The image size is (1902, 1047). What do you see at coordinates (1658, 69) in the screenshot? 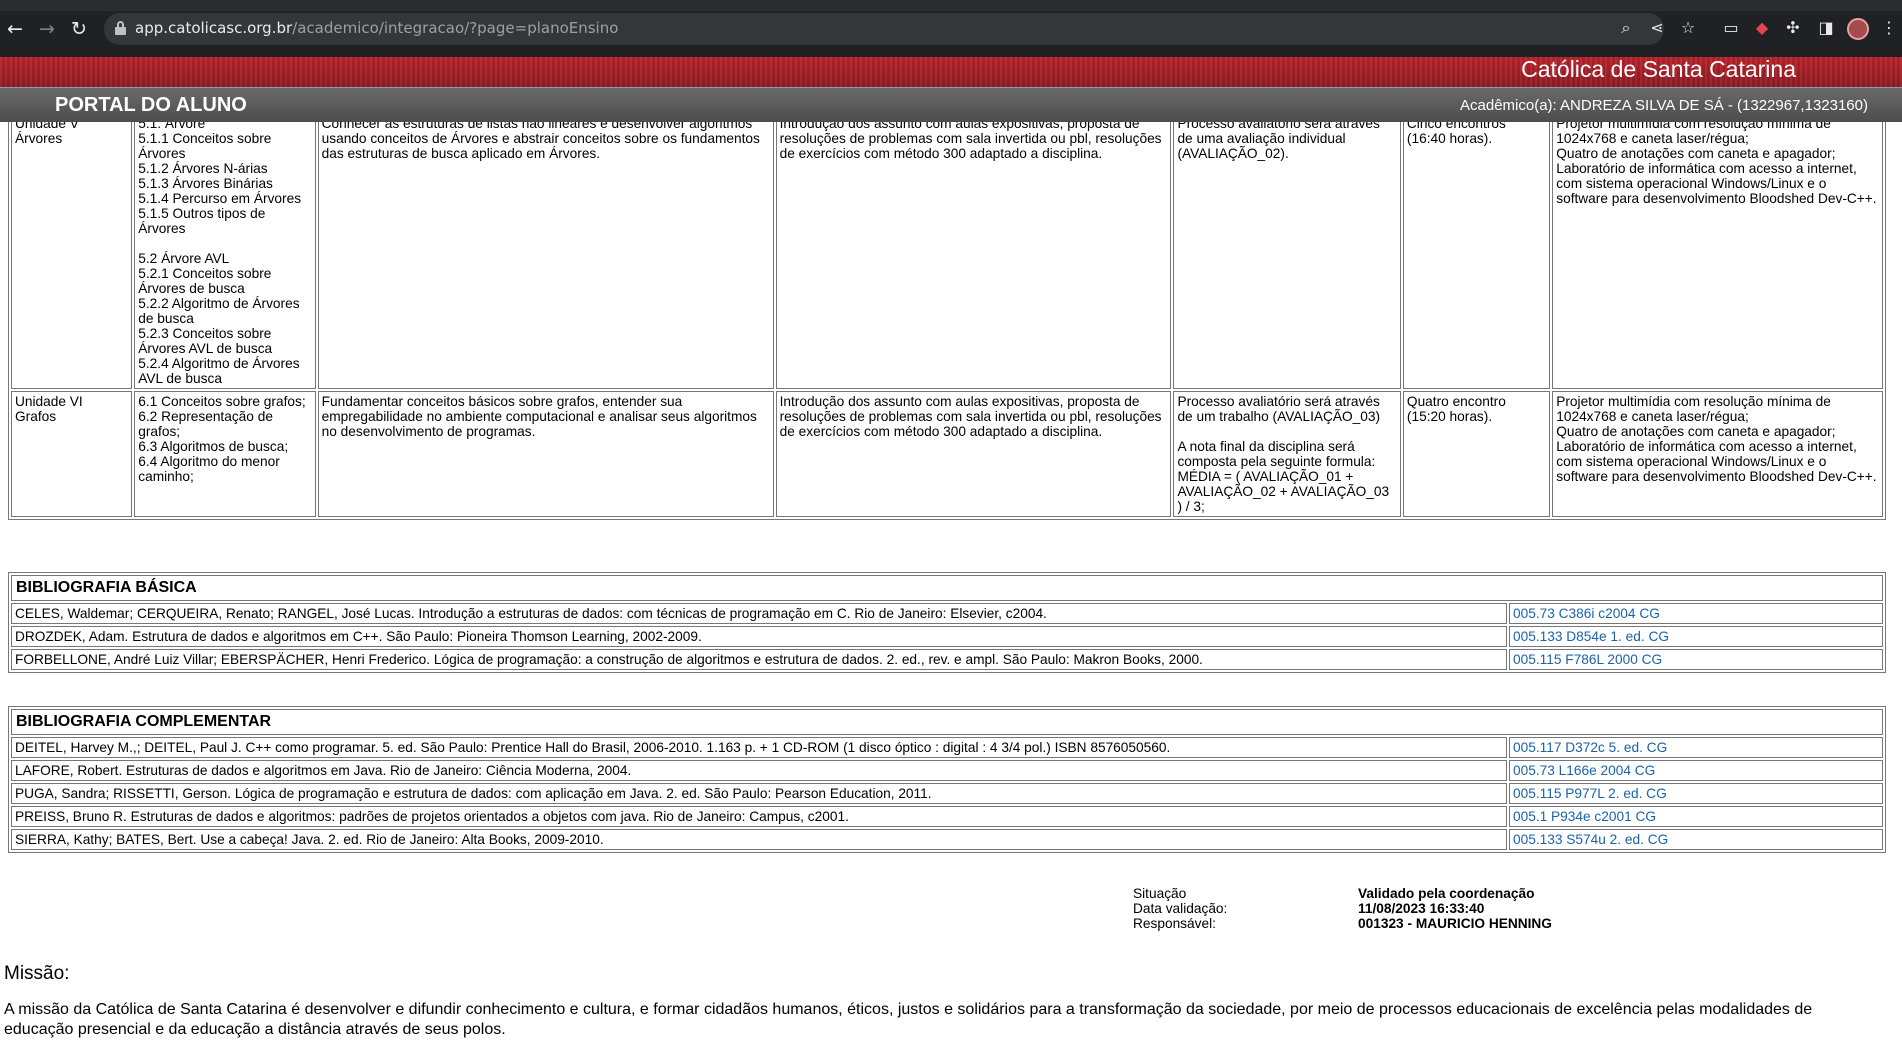
I see `brand-name: Católica de Santa Catarina` at bounding box center [1658, 69].